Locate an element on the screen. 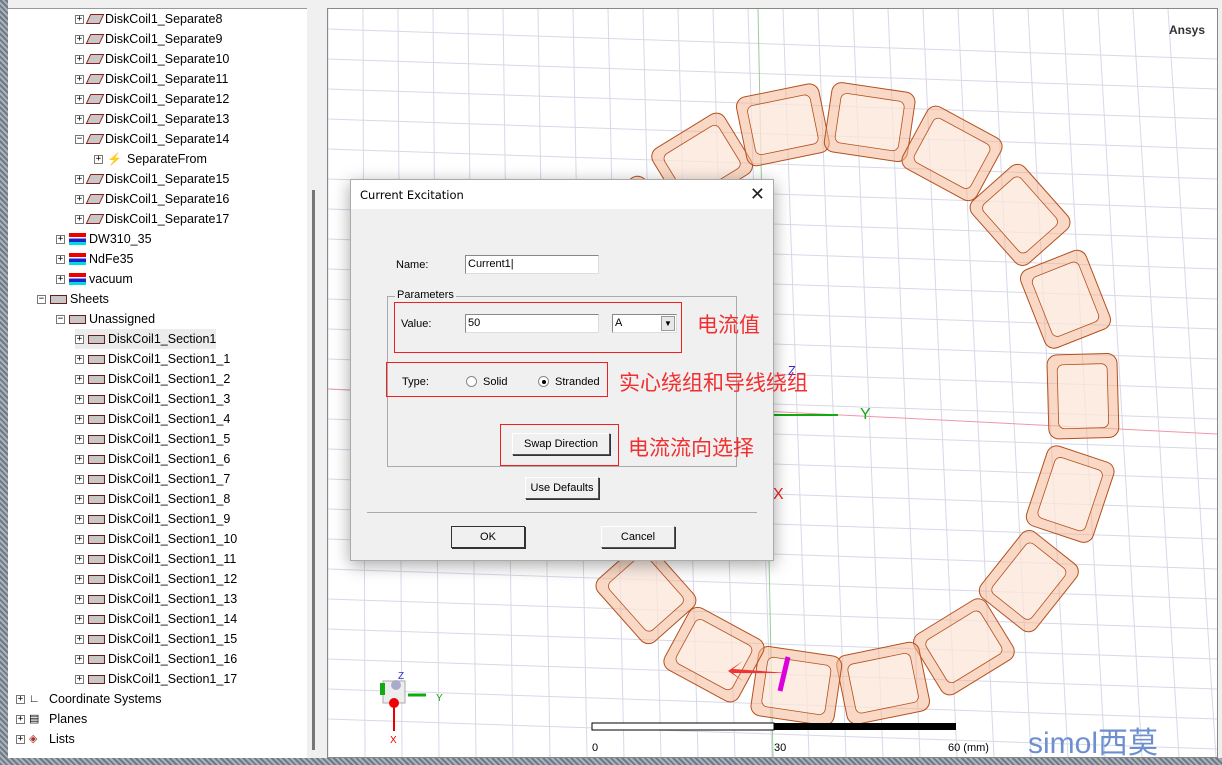  cancel-button: Cancel is located at coordinates (638, 537).